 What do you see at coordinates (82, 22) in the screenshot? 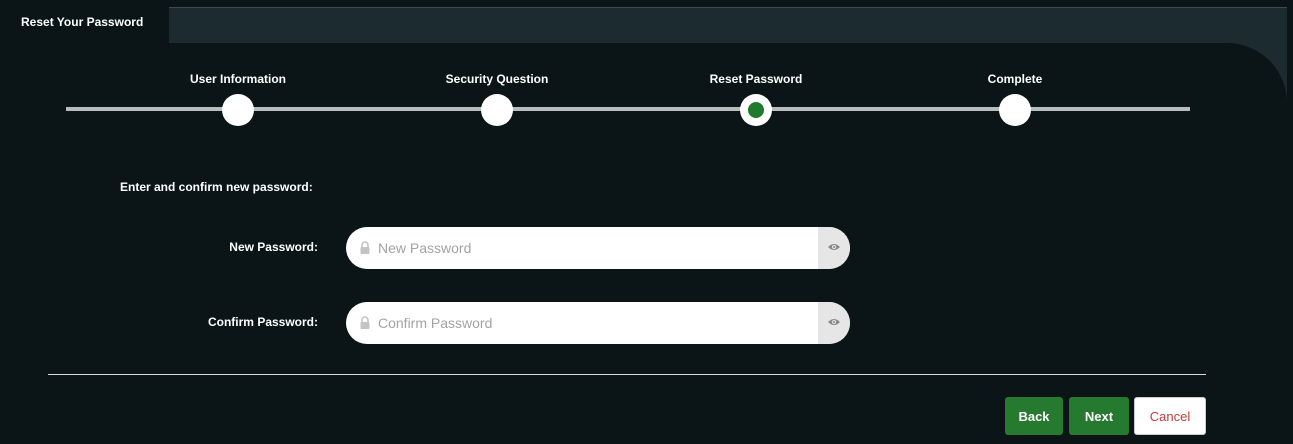
I see `tab-title: Reset Your Password` at bounding box center [82, 22].